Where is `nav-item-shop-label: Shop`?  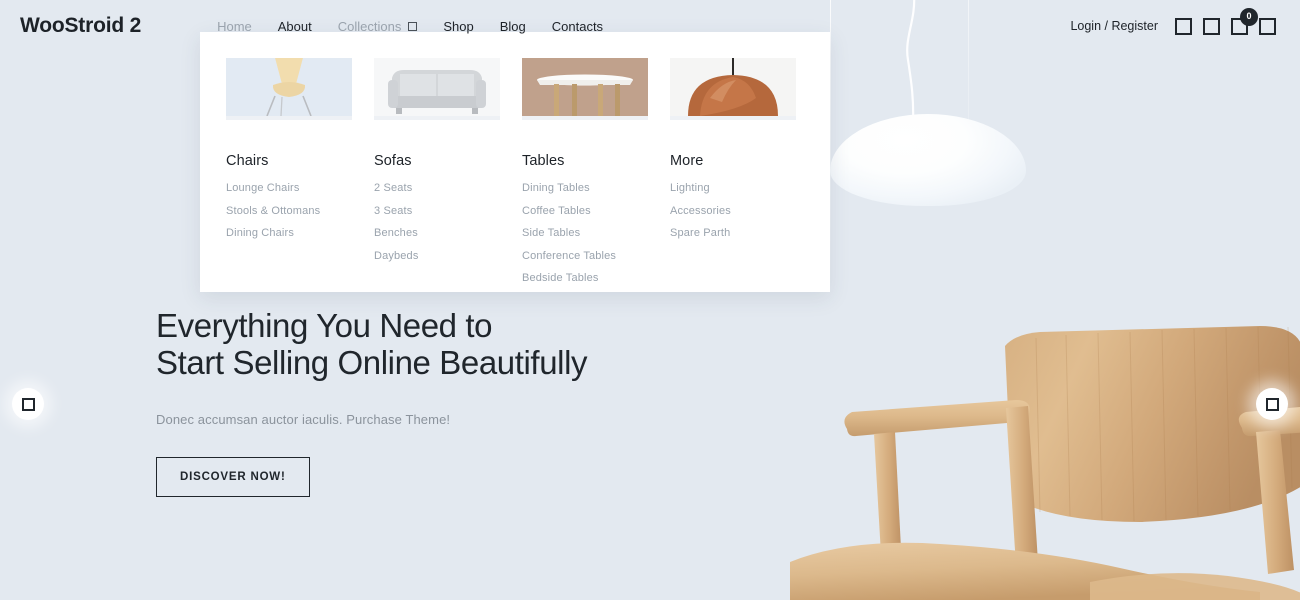 nav-item-shop-label: Shop is located at coordinates (458, 26).